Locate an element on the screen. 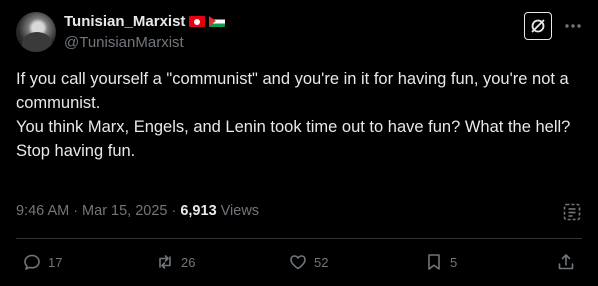 Image resolution: width=598 pixels, height=286 pixels. like-icon is located at coordinates (298, 262).